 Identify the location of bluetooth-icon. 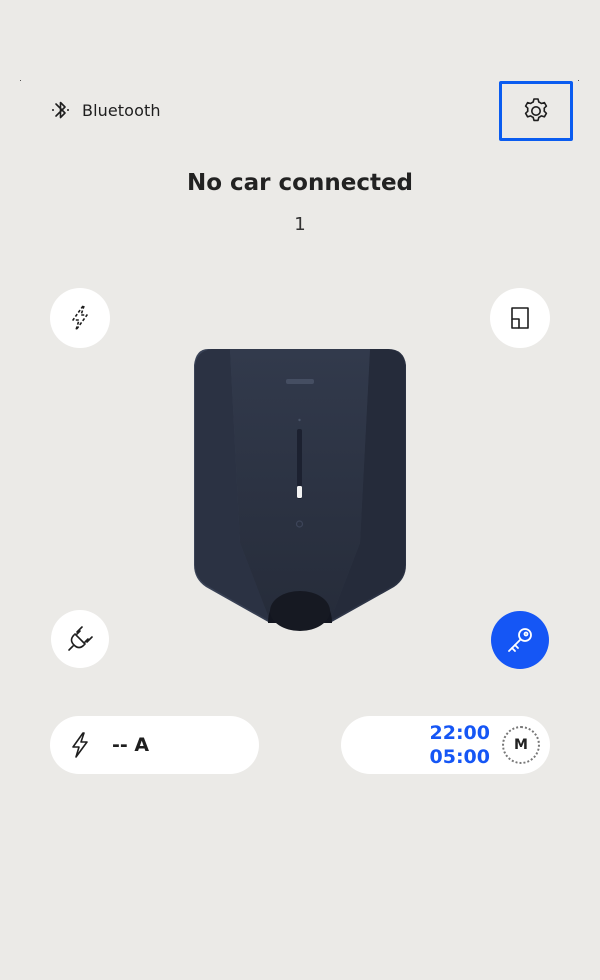
(60, 110).